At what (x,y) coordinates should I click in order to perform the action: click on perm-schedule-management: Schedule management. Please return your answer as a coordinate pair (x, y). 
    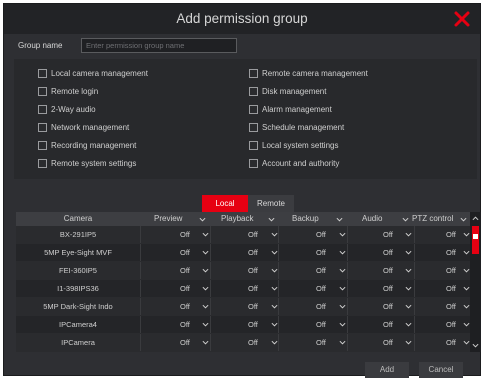
    Looking at the image, I should click on (296, 127).